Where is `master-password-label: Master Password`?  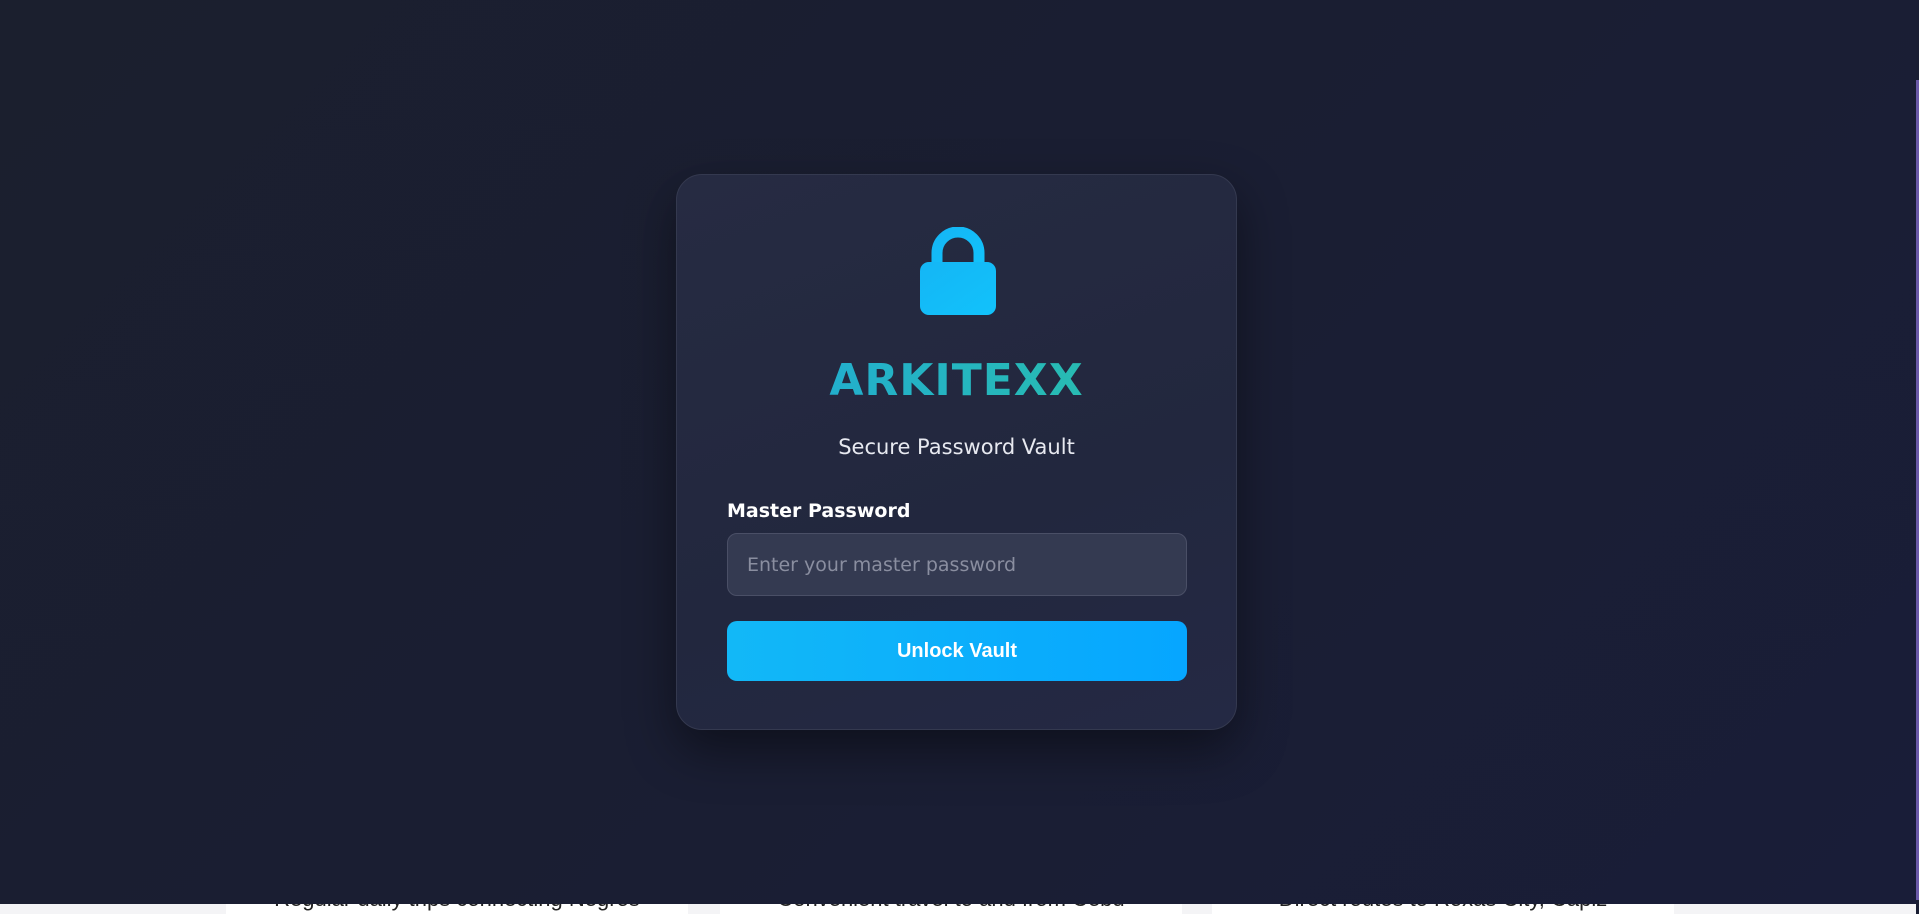
master-password-label: Master Password is located at coordinates (819, 511).